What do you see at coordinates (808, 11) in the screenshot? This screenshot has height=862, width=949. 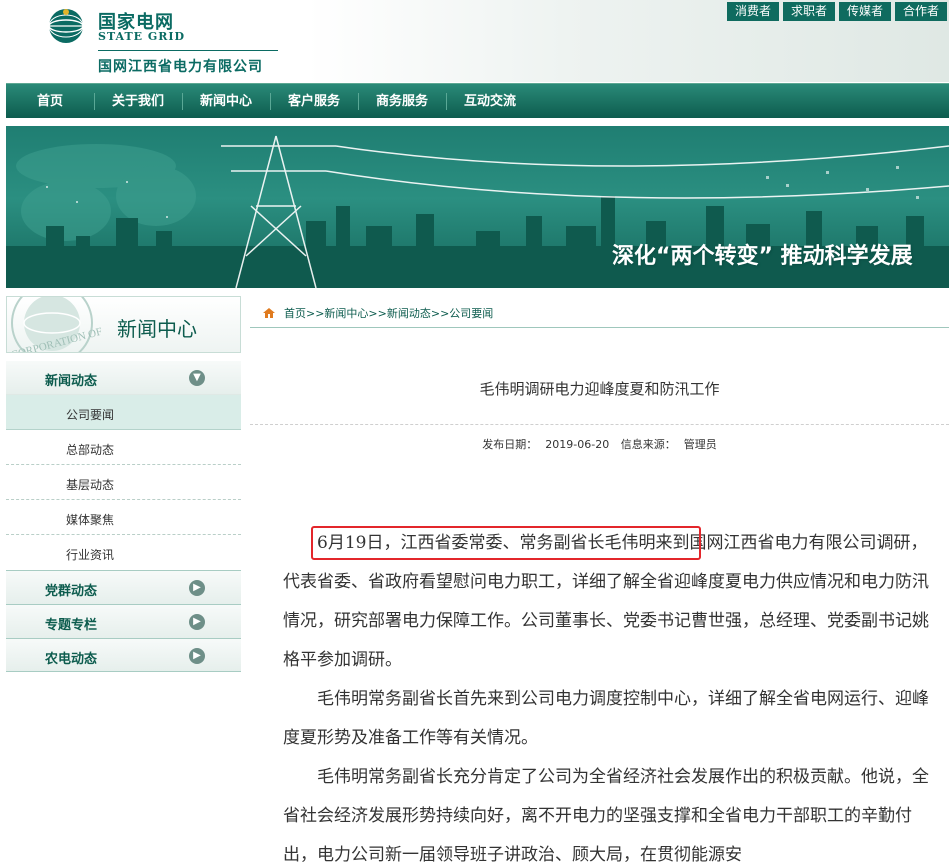 I see `link-job-seeker: 求职者` at bounding box center [808, 11].